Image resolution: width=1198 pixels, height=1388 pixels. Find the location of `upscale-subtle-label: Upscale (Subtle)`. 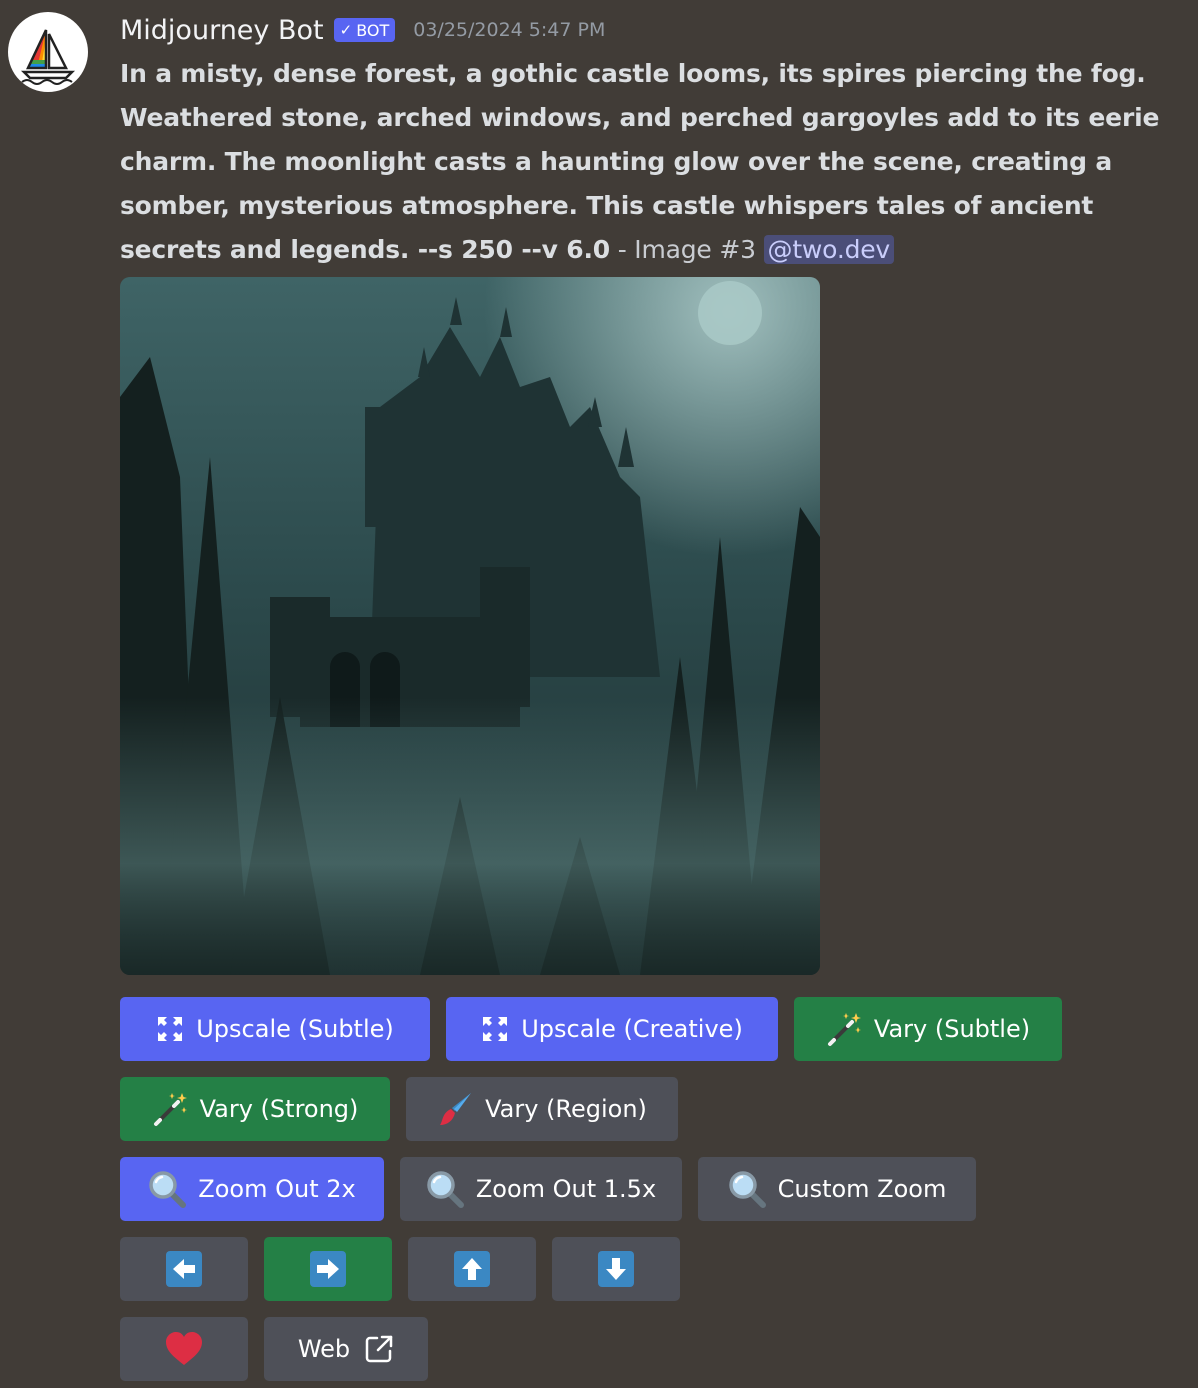

upscale-subtle-label: Upscale (Subtle) is located at coordinates (295, 1029).